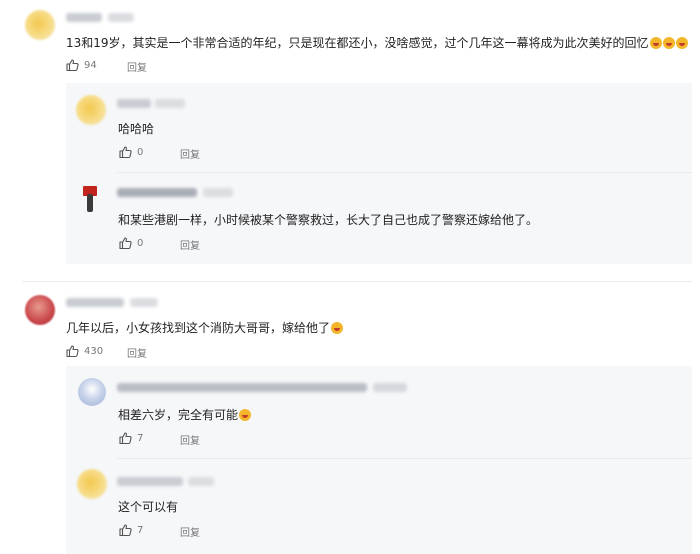  I want to click on comment-text: 几年以后，小女孩找到这个消防大哥哥，嫁给他了, so click(205, 328).